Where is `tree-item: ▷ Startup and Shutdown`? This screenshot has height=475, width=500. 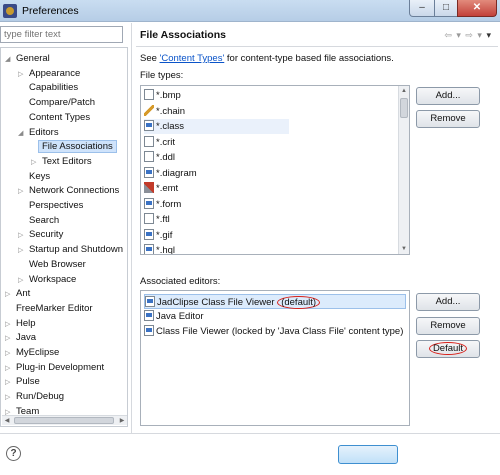
tree-item: ▷ Startup and Shutdown is located at coordinates (70, 250).